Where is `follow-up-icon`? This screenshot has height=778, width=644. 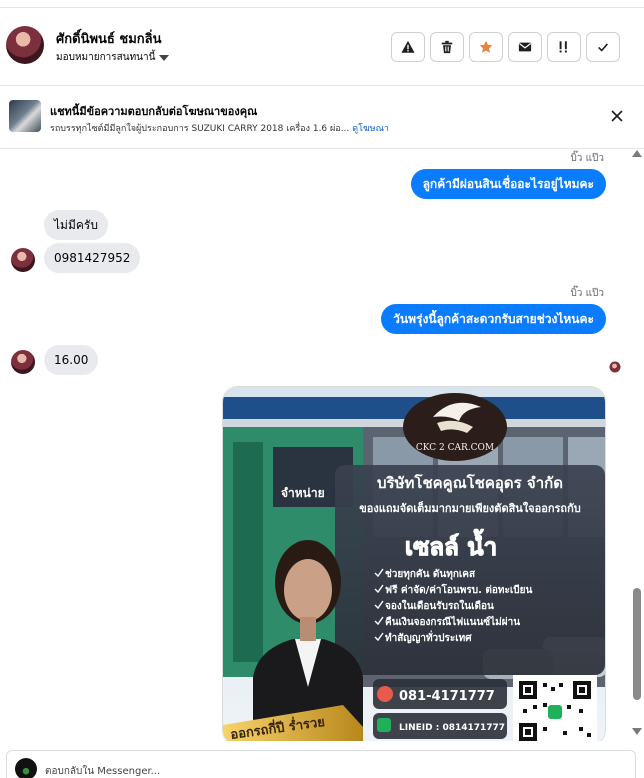 follow-up-icon is located at coordinates (563, 47).